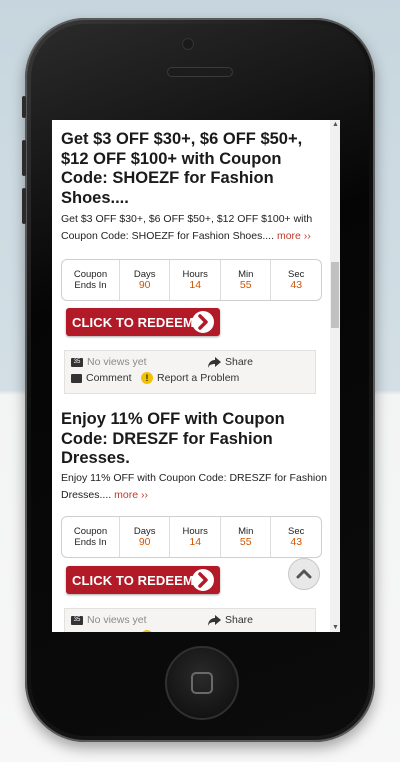  Describe the element at coordinates (335, 124) in the screenshot. I see `scroll-up-icon: ▲` at that location.